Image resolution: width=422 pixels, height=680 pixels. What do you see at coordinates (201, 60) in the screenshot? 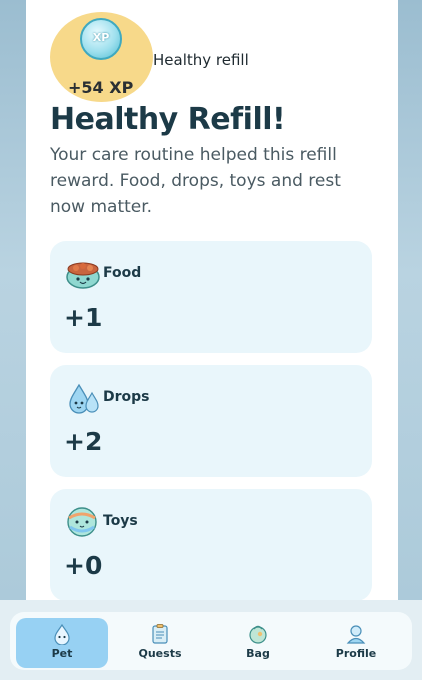
I see `refill-chip-label: Healthy refill` at bounding box center [201, 60].